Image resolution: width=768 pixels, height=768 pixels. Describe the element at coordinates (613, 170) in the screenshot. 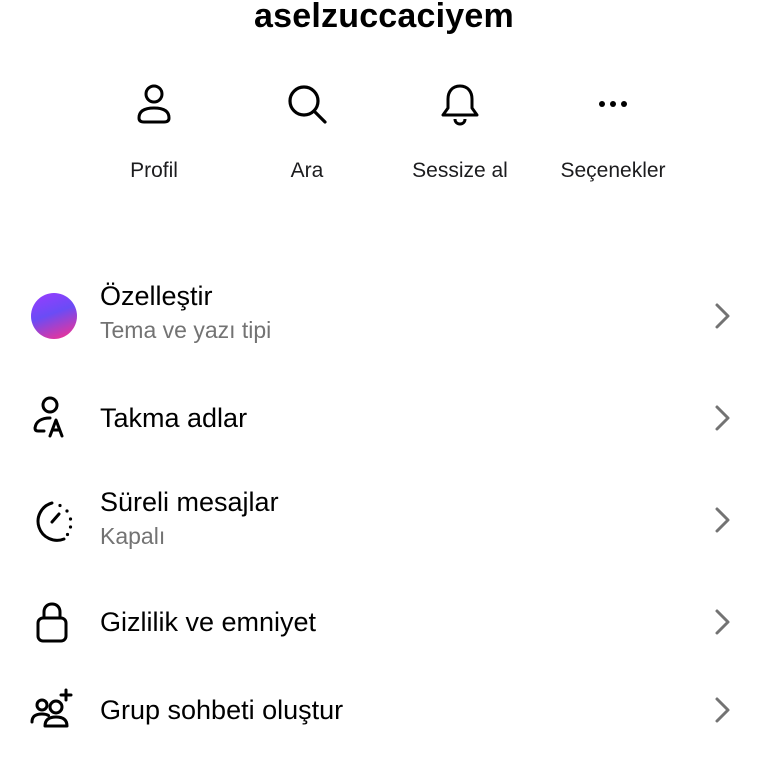

I see `options-label: Seçenekler` at that location.